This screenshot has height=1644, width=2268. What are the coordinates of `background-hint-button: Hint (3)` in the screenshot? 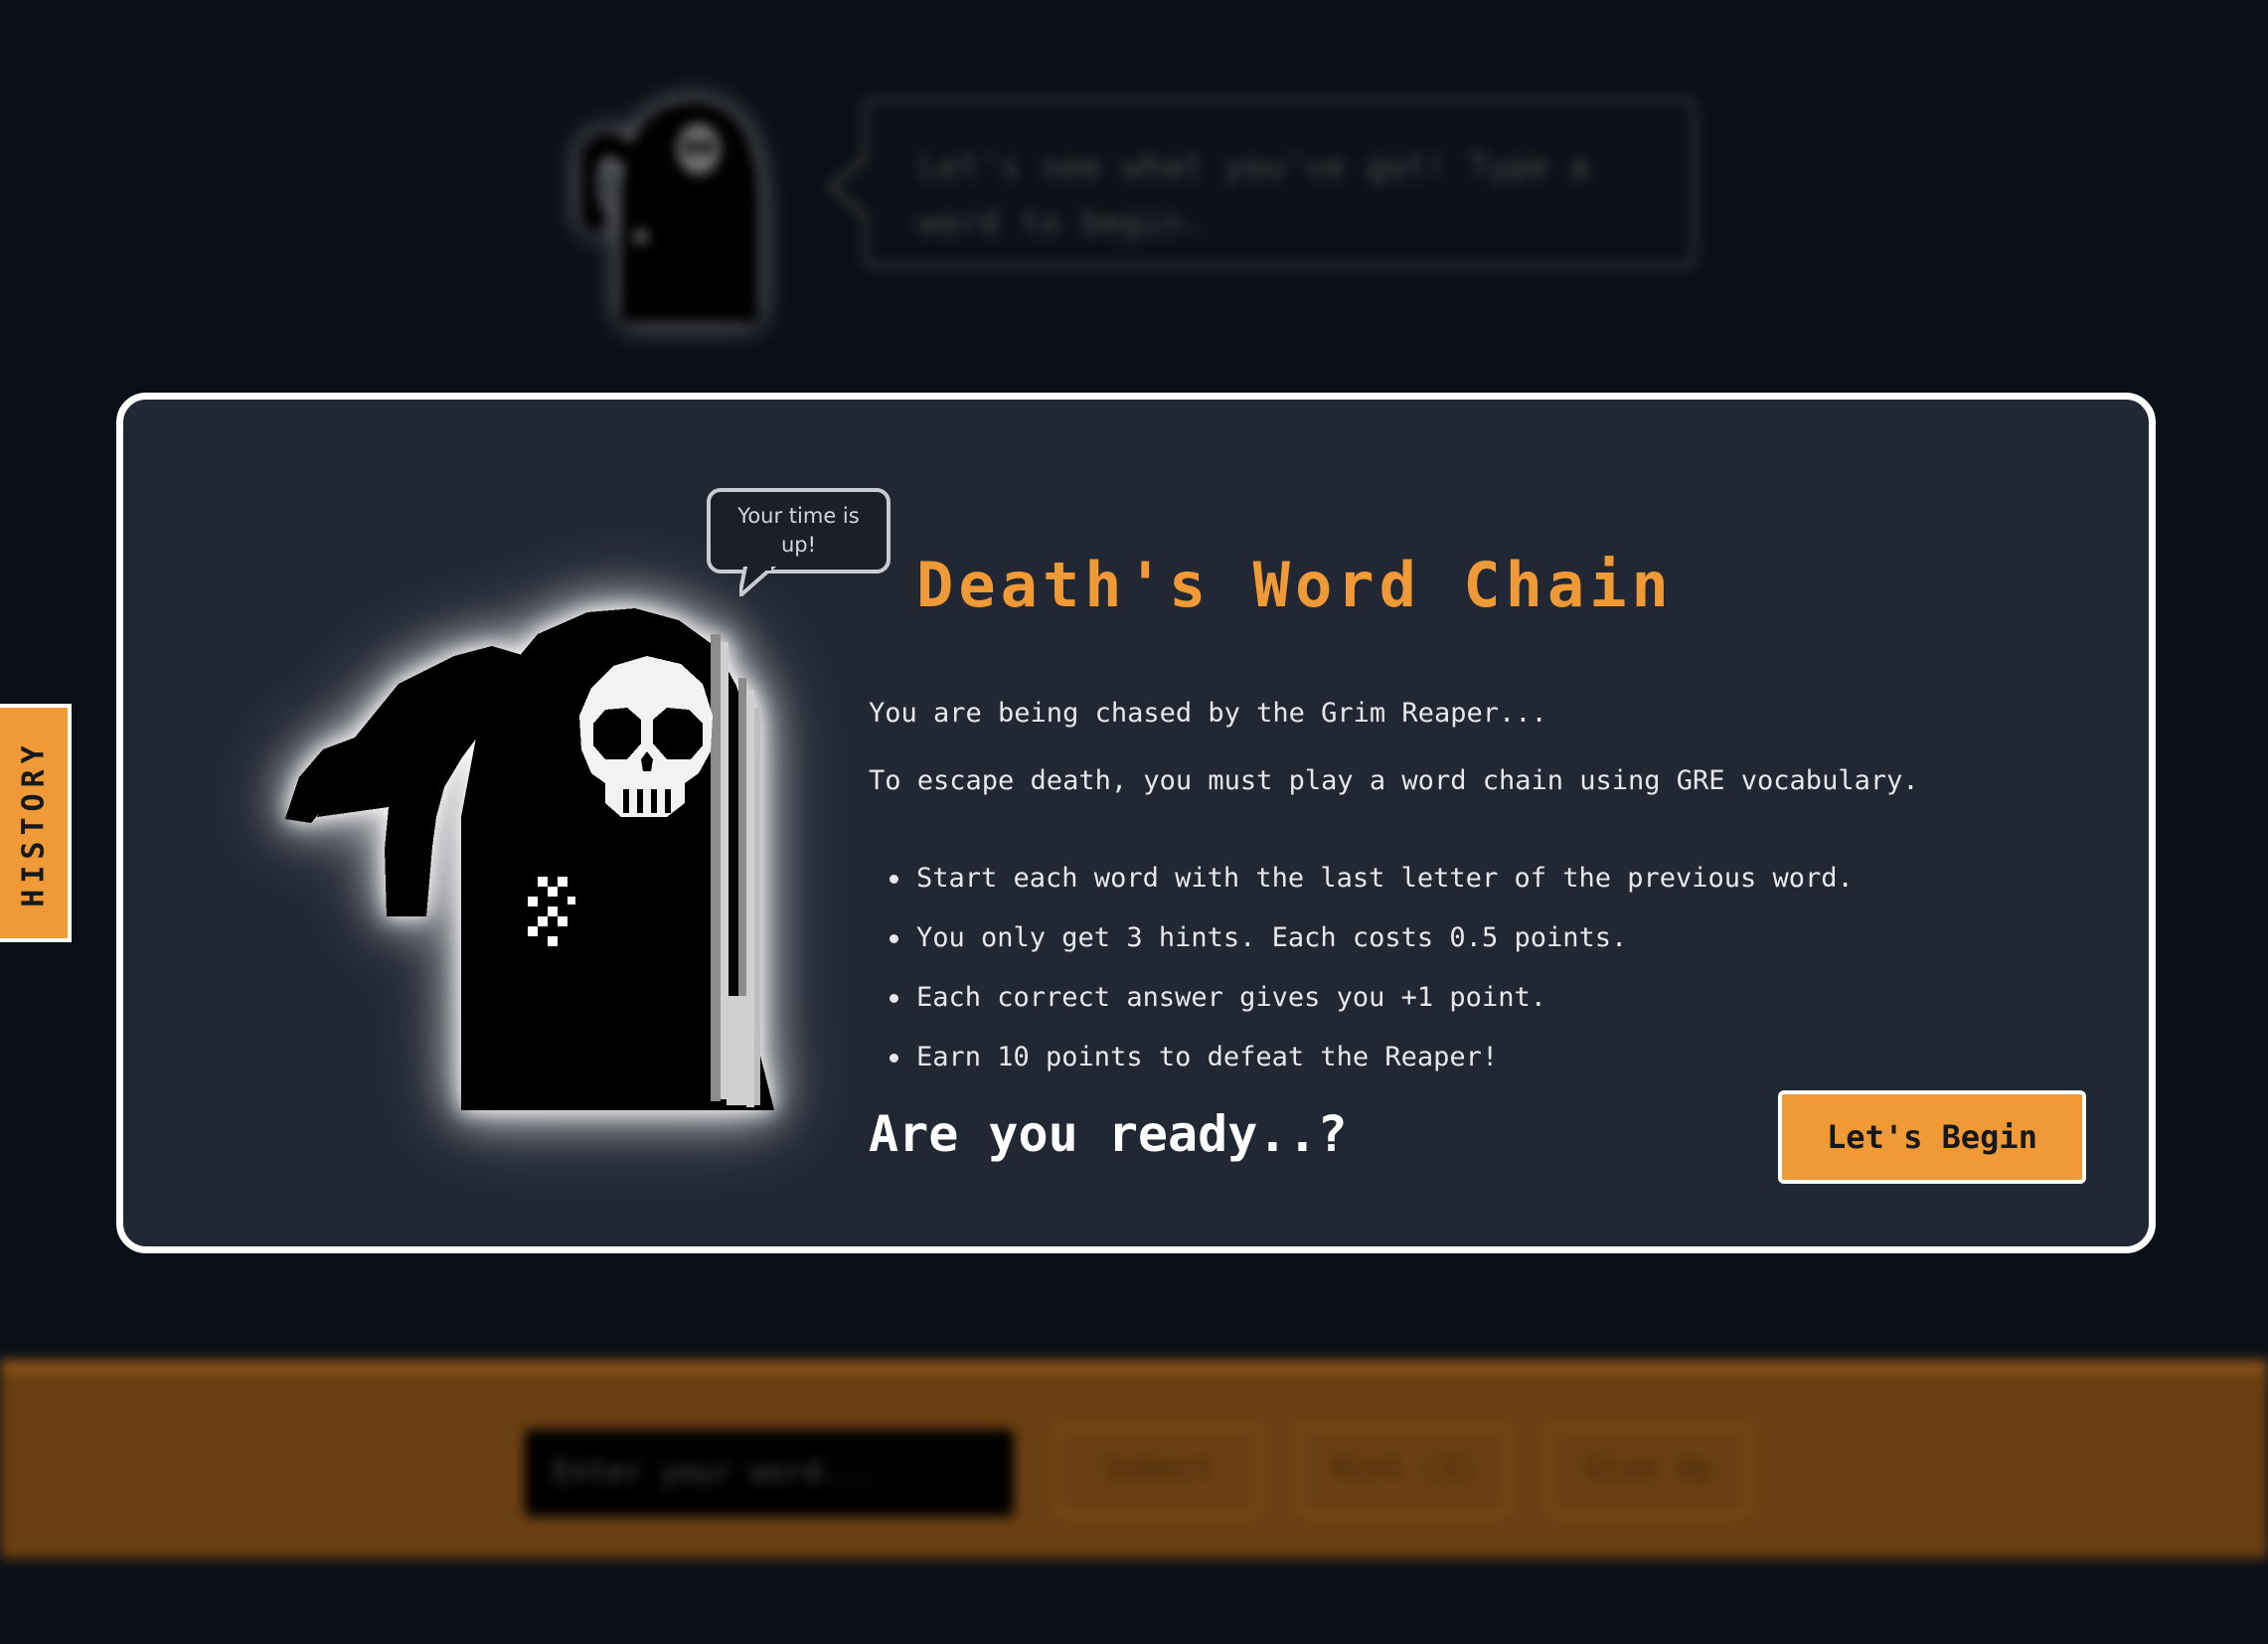 It's located at (1403, 1469).